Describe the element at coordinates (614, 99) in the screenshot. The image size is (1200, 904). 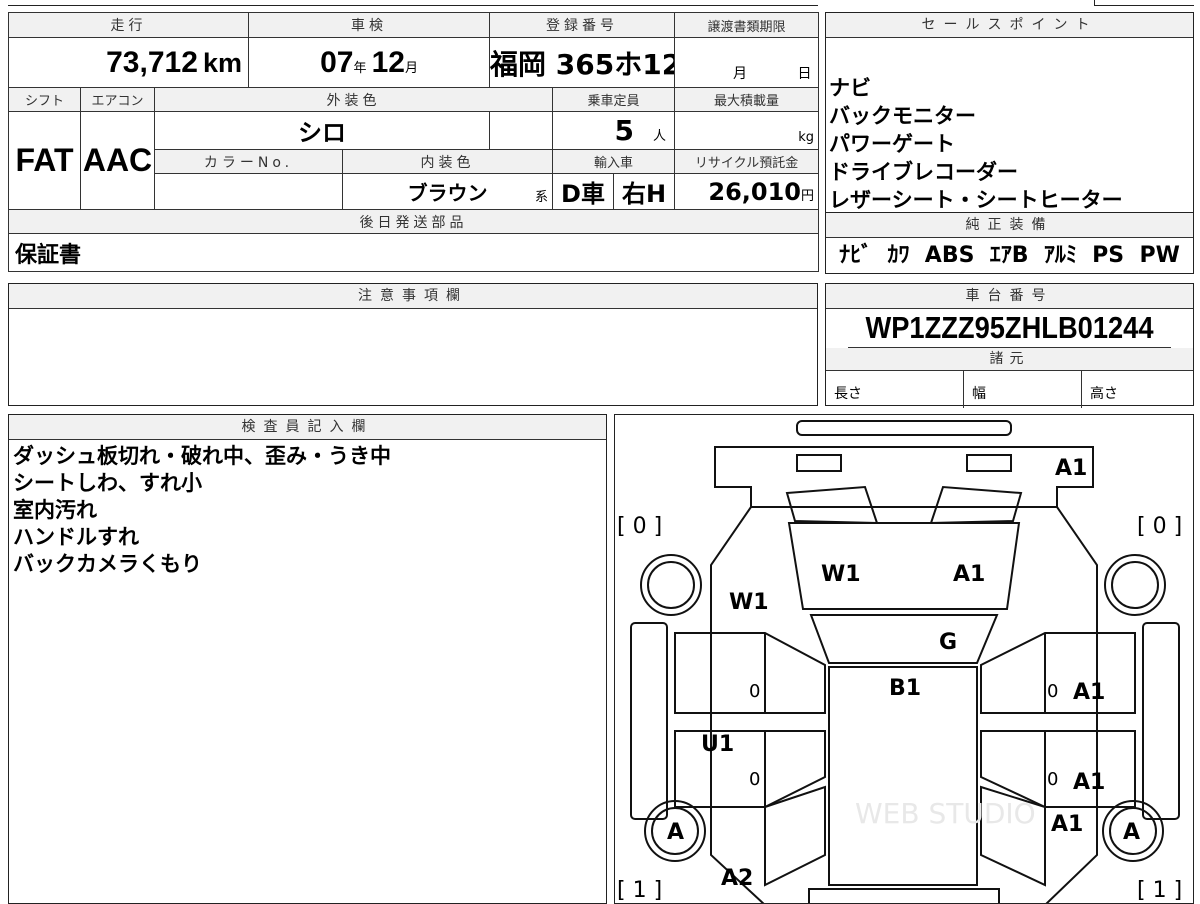
I see `capacity-label: 乗車定員` at that location.